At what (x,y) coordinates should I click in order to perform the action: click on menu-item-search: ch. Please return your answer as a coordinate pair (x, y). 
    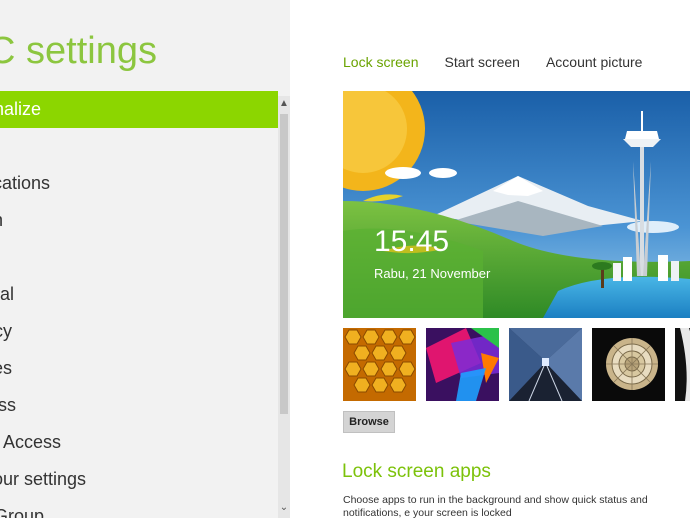
    Looking at the image, I should click on (139, 220).